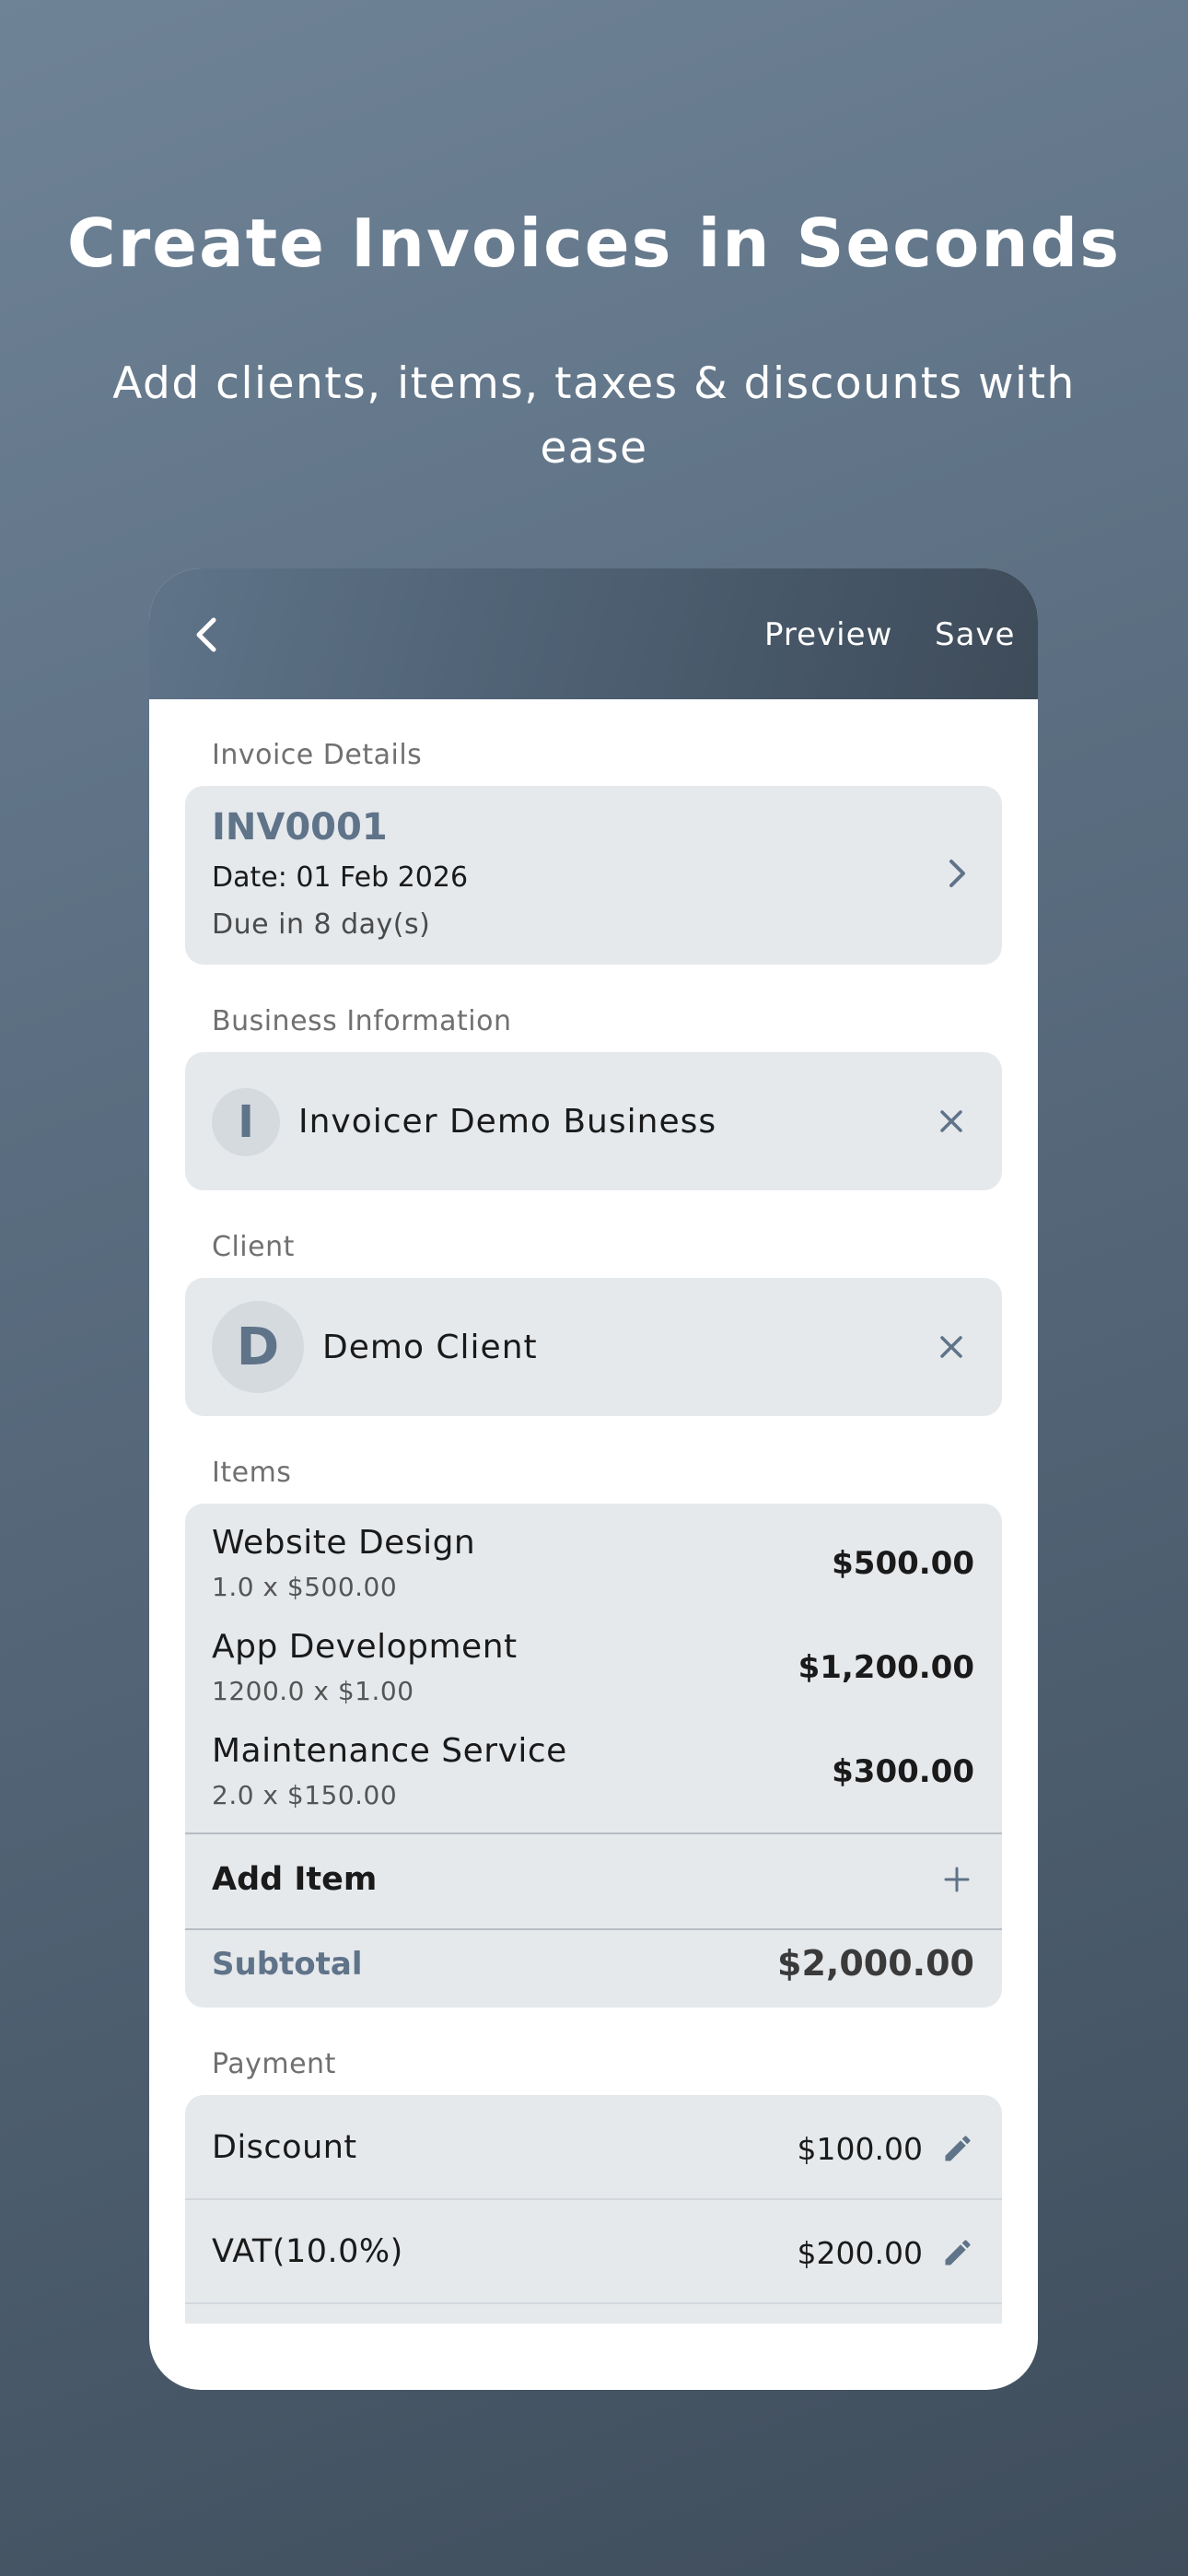 This screenshot has width=1188, height=2576. I want to click on payment-label: VAT(10.0%), so click(307, 2251).